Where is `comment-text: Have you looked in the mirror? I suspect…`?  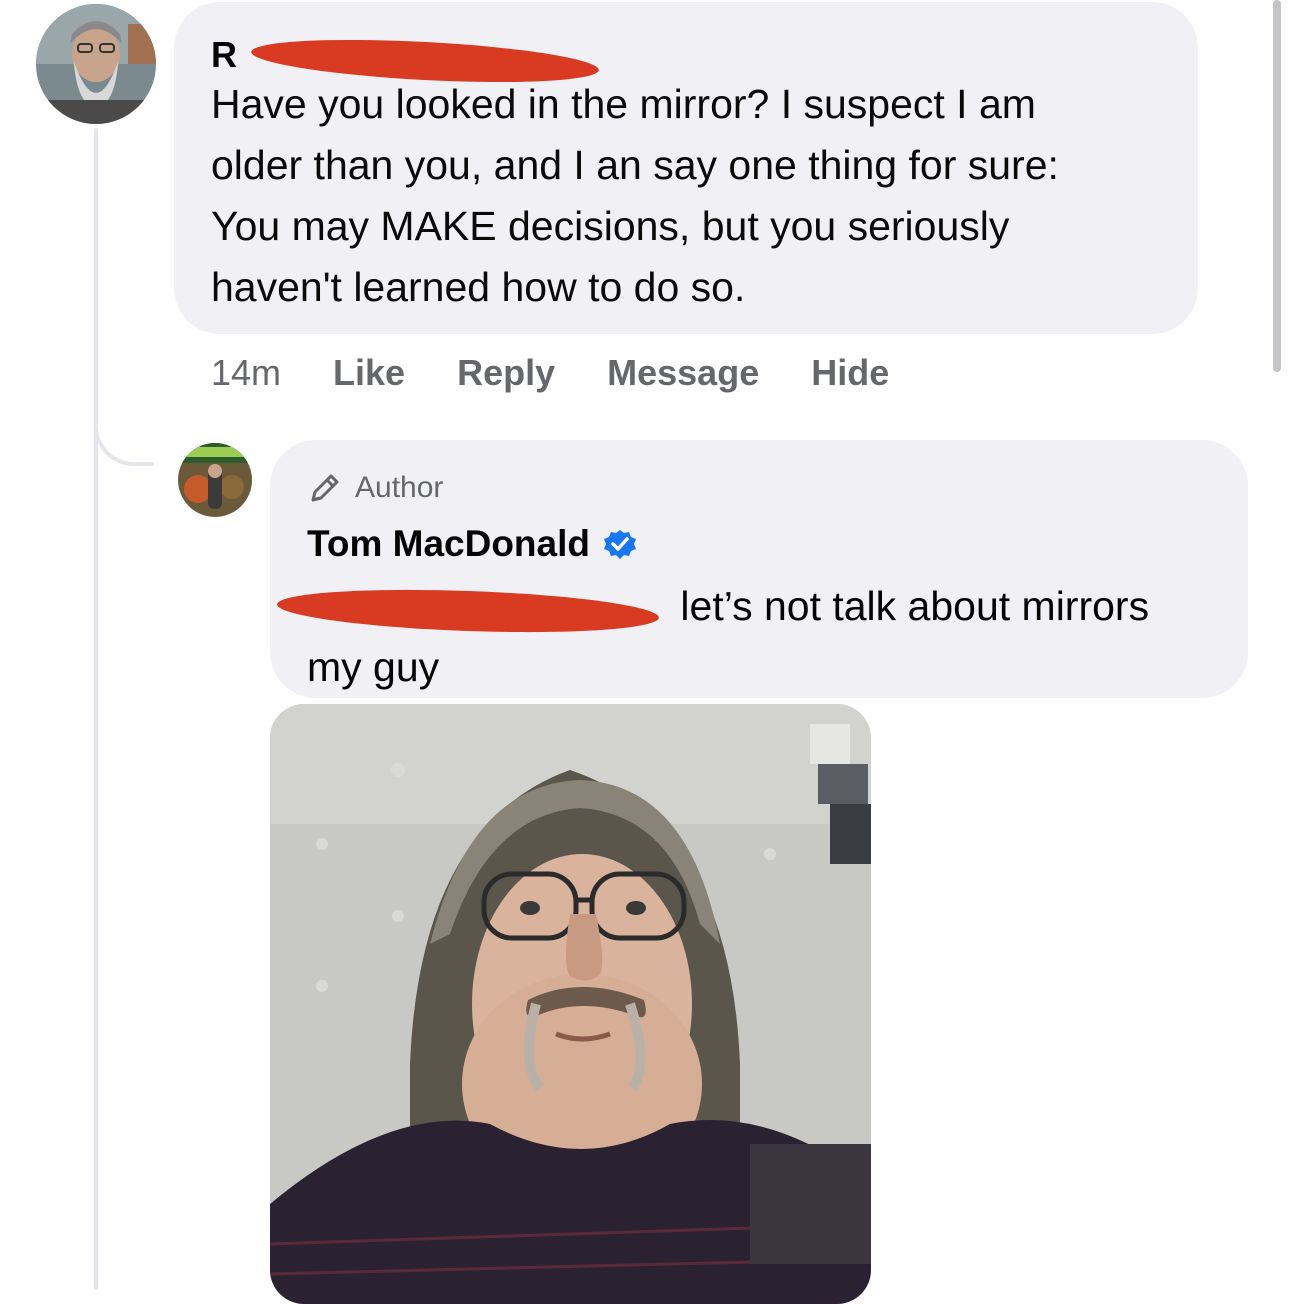 comment-text: Have you looked in the mirror? I suspect… is located at coordinates (686, 196).